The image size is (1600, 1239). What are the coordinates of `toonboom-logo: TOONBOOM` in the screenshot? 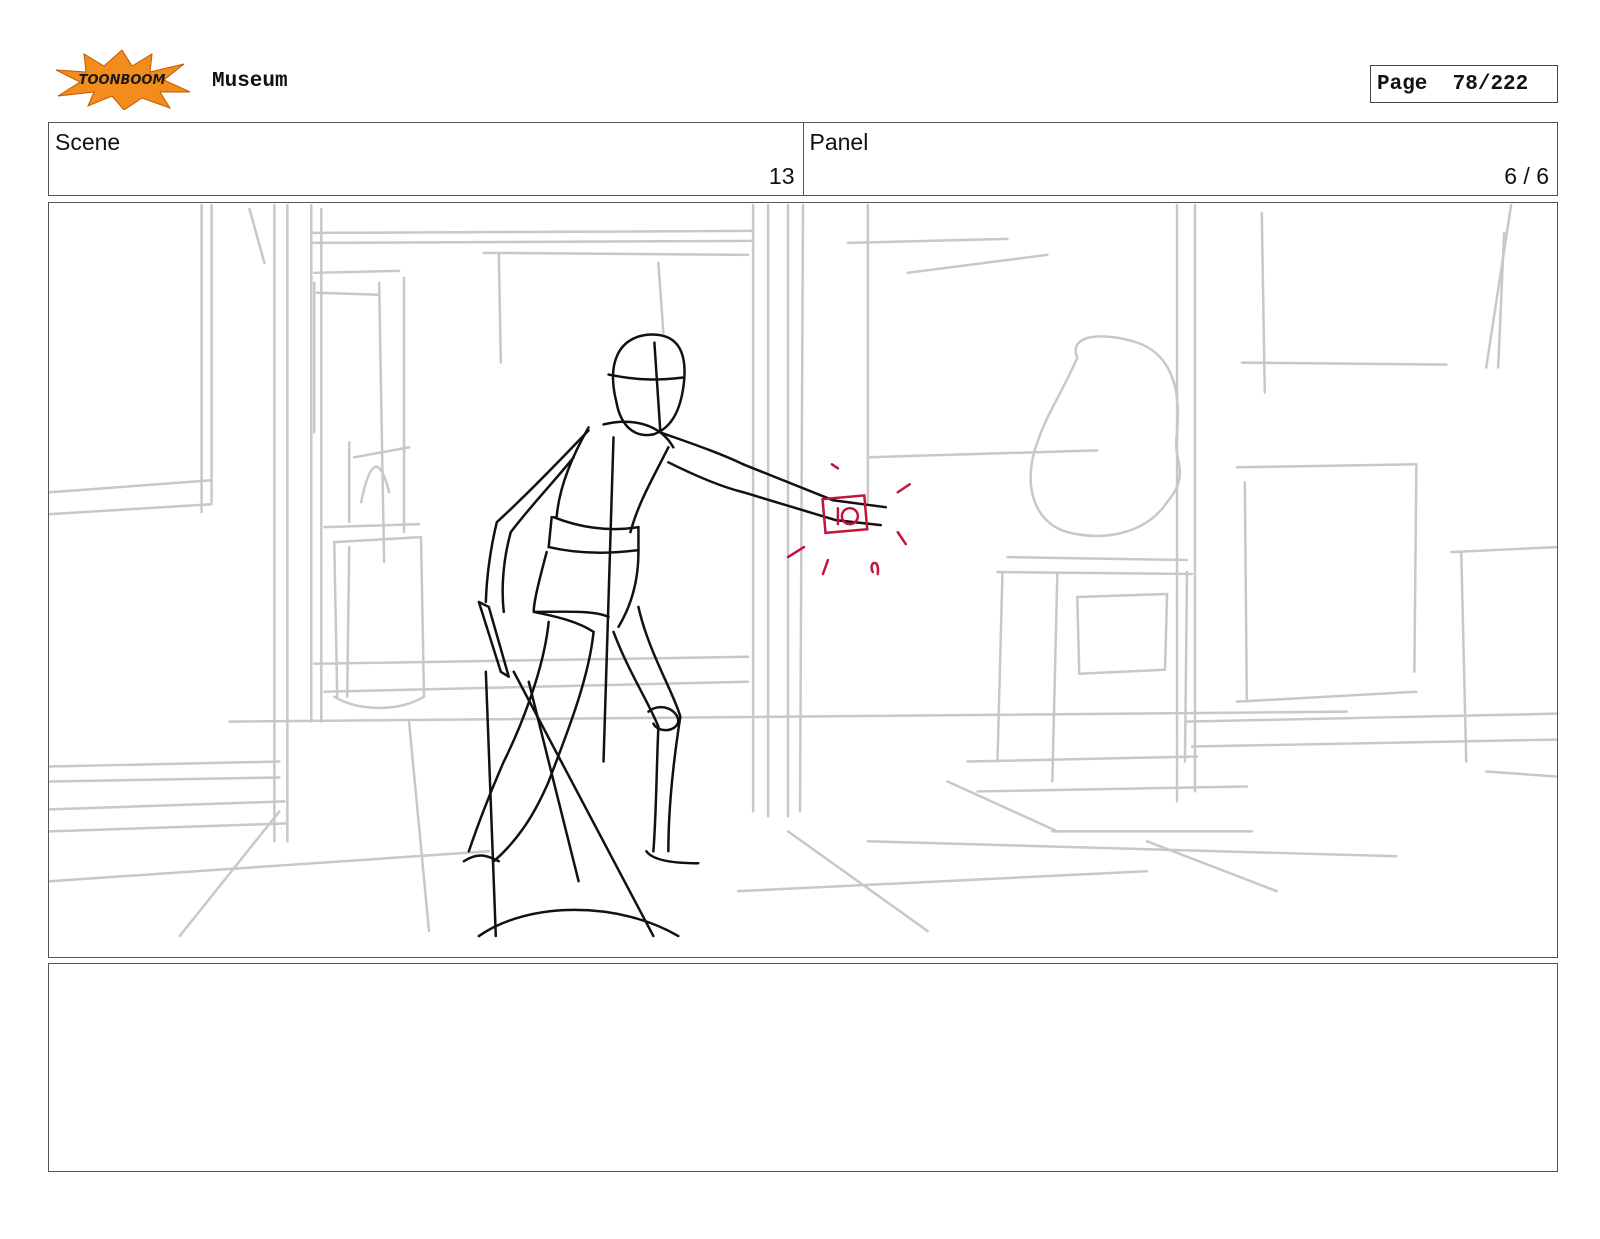 It's located at (122, 79).